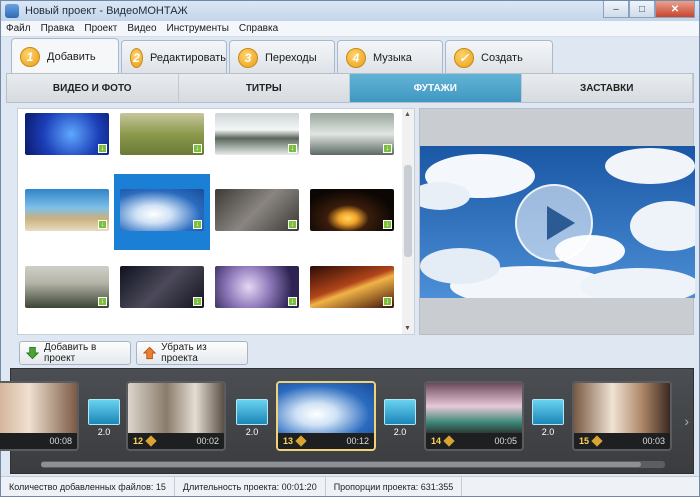  I want to click on tab-add: 1 Добавить, so click(65, 56).